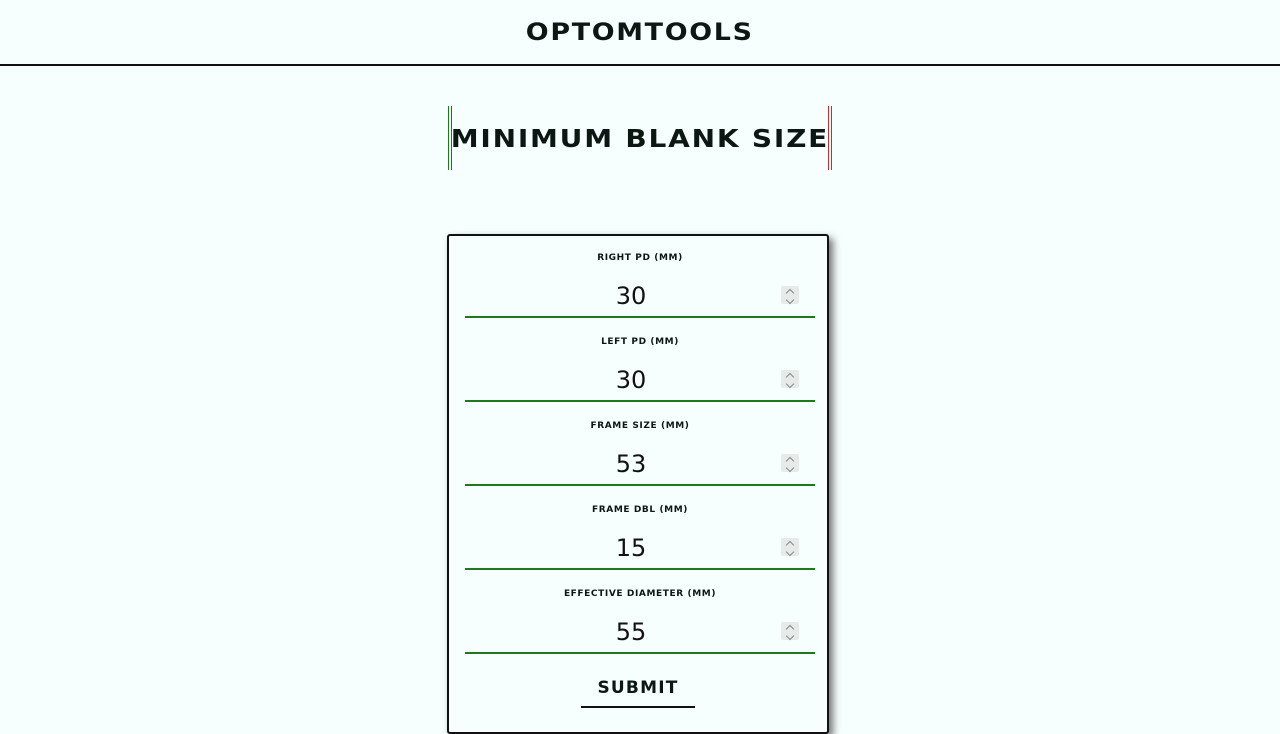  I want to click on frame-dbl-value: 15, so click(631, 548).